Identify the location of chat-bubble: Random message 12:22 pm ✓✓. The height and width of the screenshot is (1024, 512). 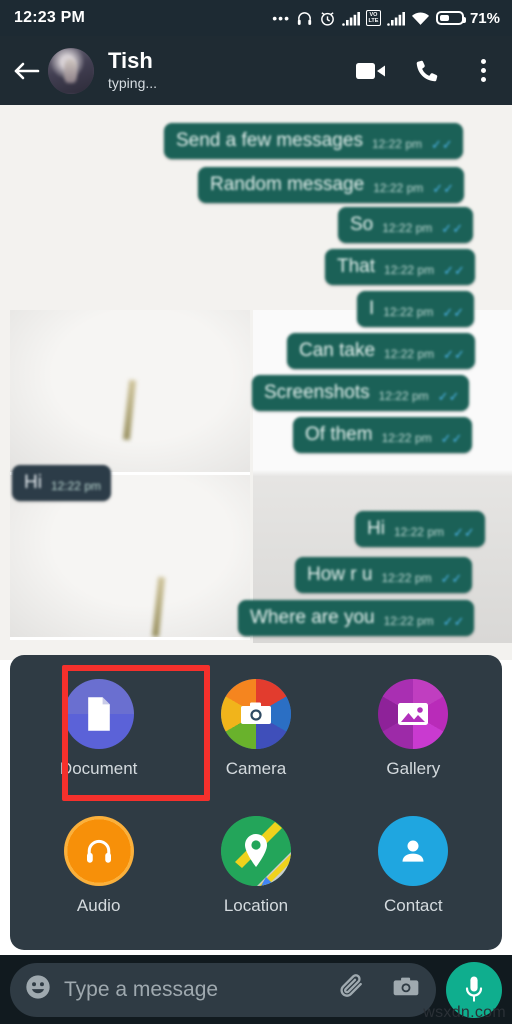
(331, 185).